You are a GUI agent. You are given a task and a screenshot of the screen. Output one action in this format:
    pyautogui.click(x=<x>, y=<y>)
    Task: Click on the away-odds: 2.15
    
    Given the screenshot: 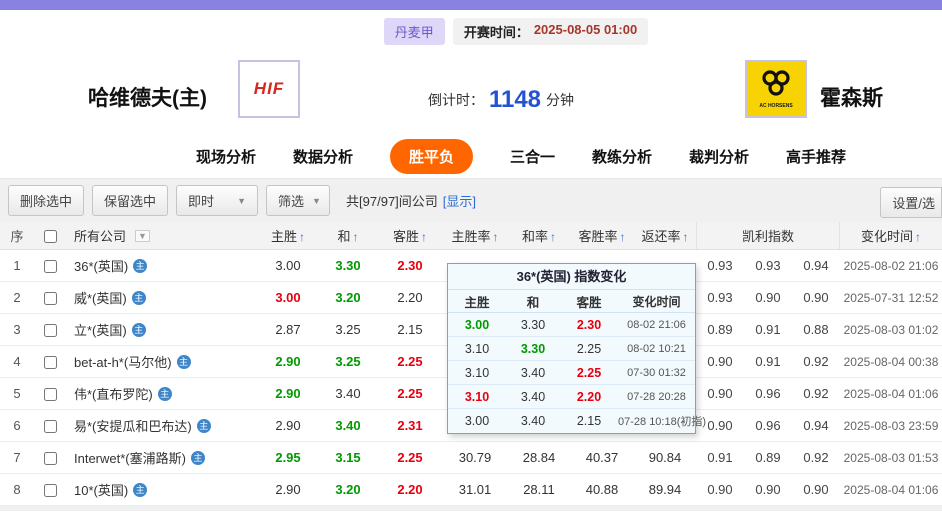 What is the action you would take?
    pyautogui.click(x=410, y=329)
    